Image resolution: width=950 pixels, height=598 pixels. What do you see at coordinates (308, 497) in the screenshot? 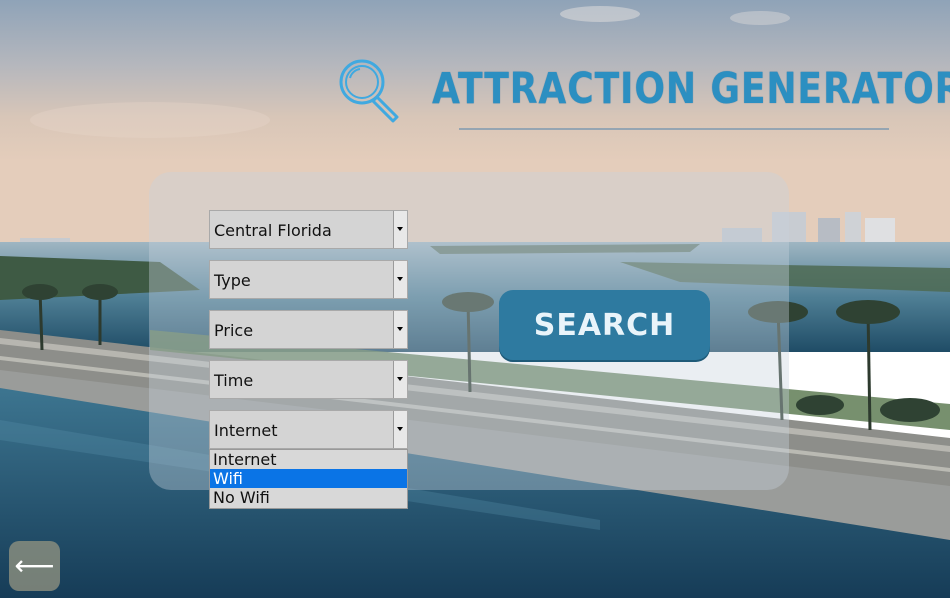
I see `option-no-wifi: No Wifi` at bounding box center [308, 497].